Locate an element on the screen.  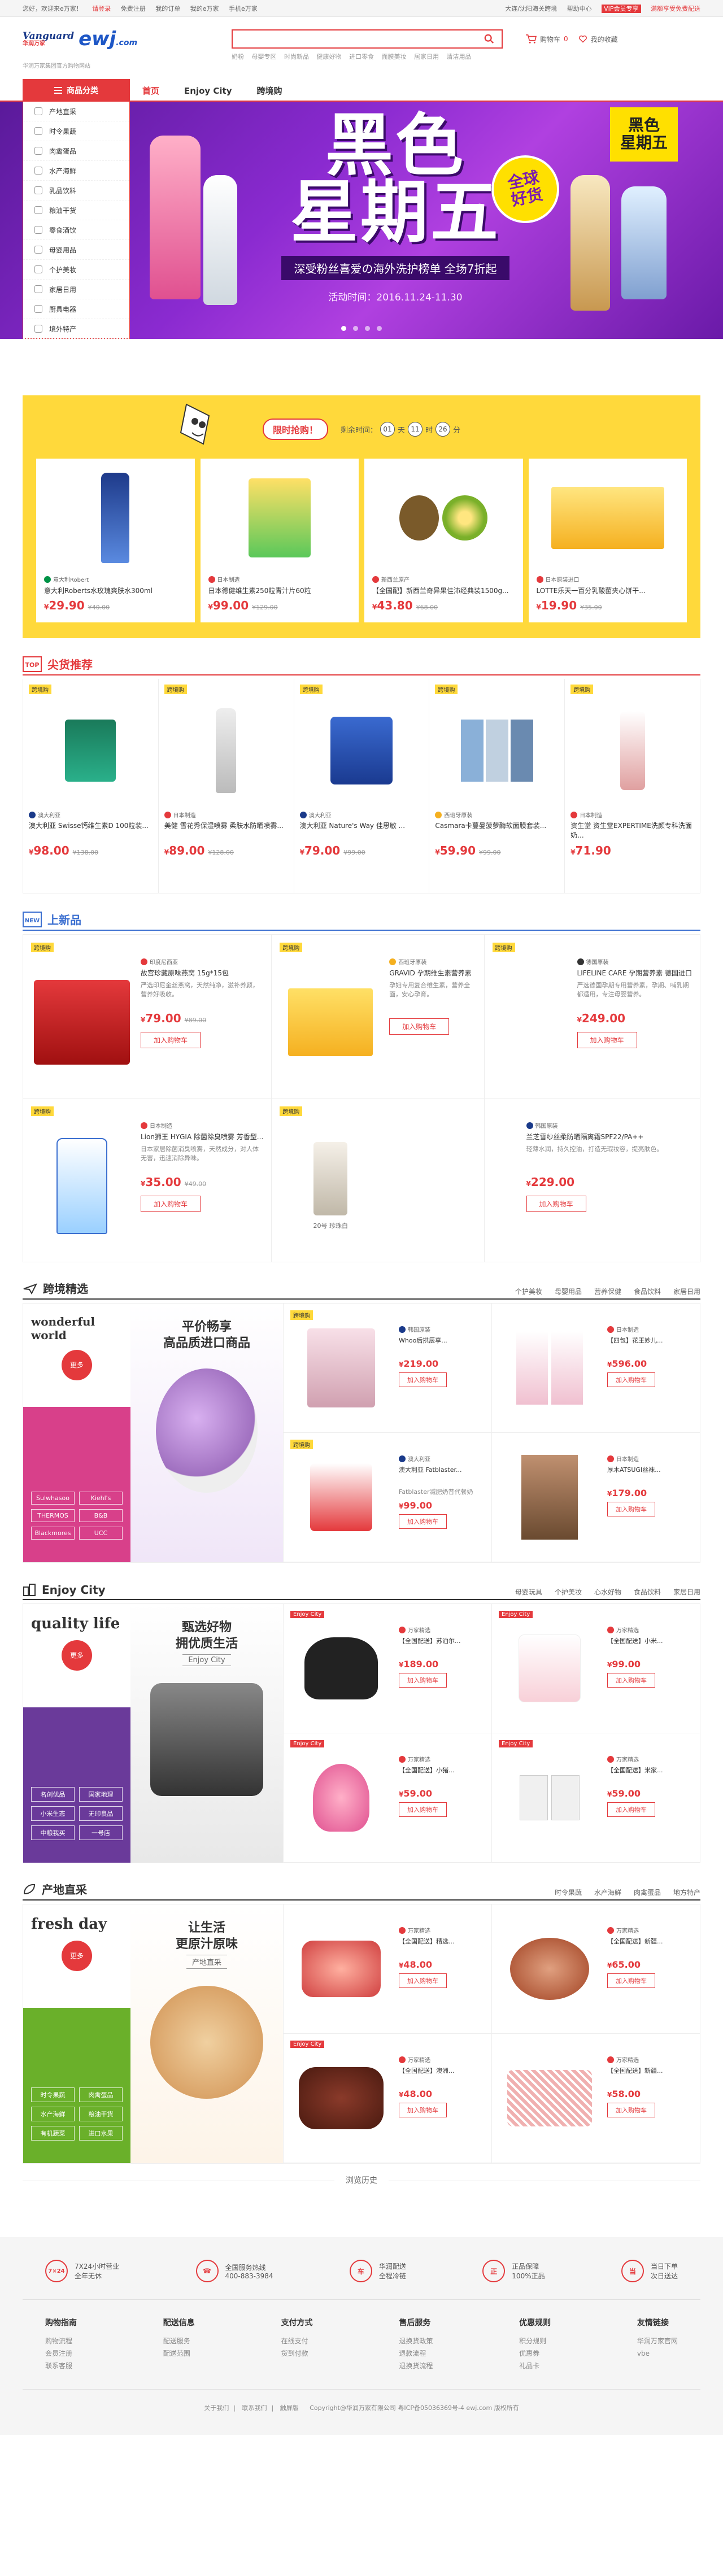
about-link: 关于我们 is located at coordinates (216, 2408).